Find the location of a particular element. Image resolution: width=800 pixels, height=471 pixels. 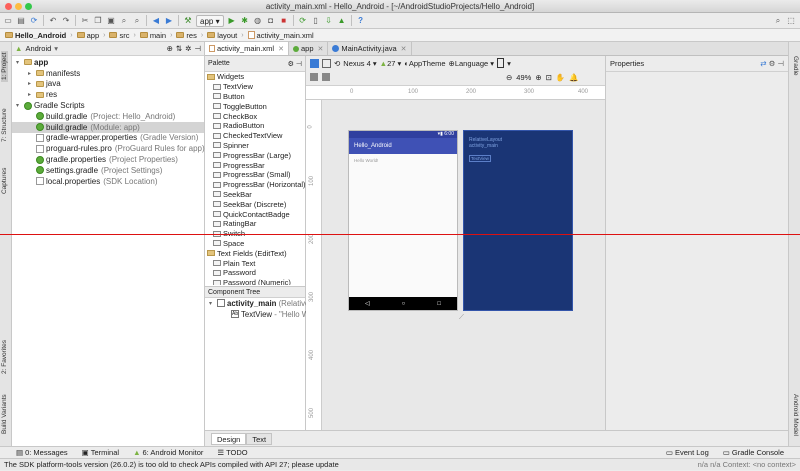

pan-icon: ✋ is located at coordinates (560, 77).